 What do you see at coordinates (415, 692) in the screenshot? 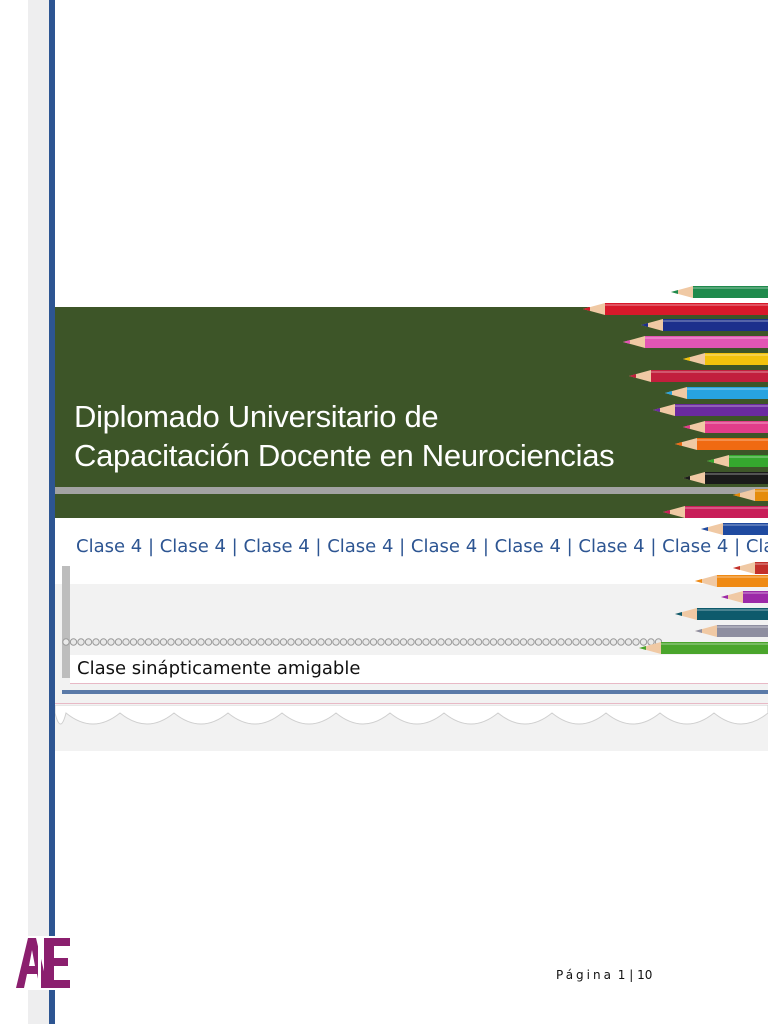
I see `section-divider-blue` at bounding box center [415, 692].